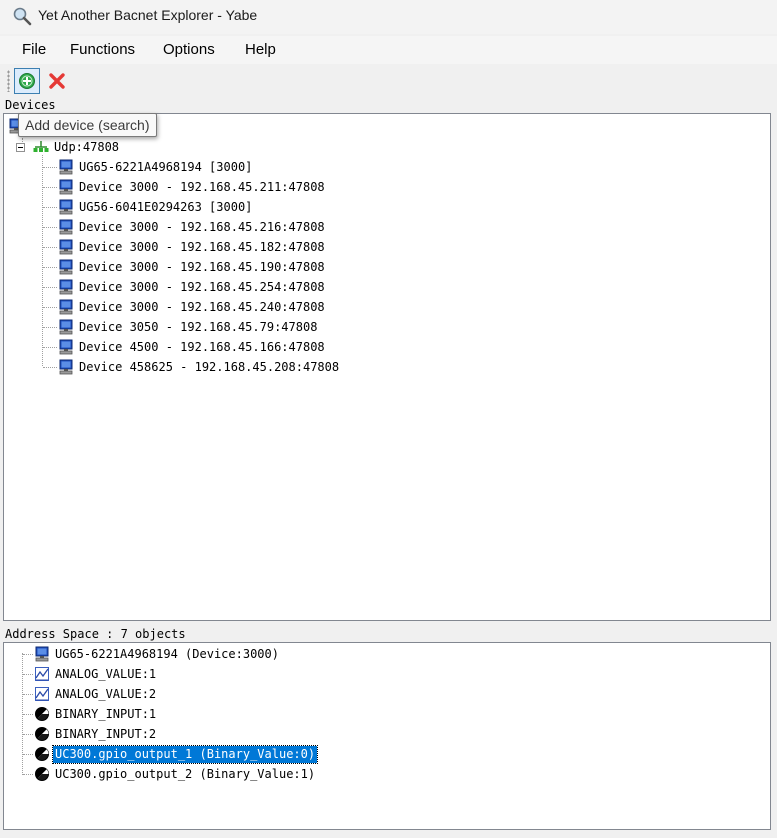 The width and height of the screenshot is (777, 838). I want to click on device-node: Device 4500 - 192.168.45.166:47808, so click(192, 347).